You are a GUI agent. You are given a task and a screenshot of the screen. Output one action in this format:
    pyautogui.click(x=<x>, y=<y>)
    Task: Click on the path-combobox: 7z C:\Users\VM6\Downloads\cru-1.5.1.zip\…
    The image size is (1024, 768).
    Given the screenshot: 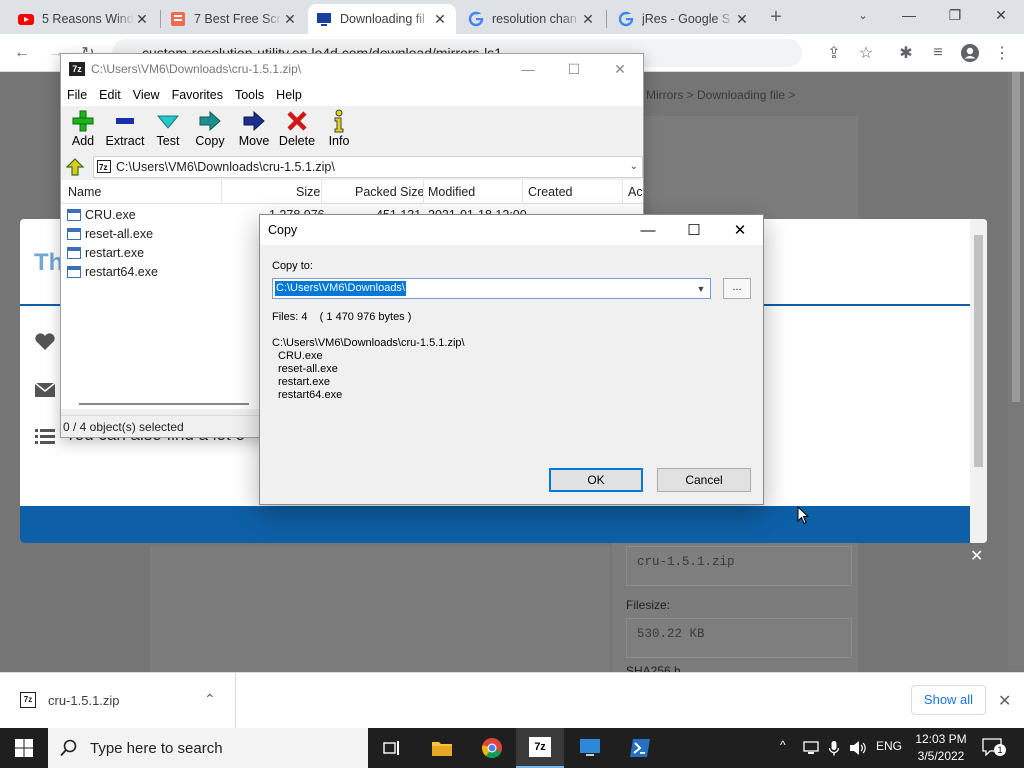 What is the action you would take?
    pyautogui.click(x=368, y=167)
    